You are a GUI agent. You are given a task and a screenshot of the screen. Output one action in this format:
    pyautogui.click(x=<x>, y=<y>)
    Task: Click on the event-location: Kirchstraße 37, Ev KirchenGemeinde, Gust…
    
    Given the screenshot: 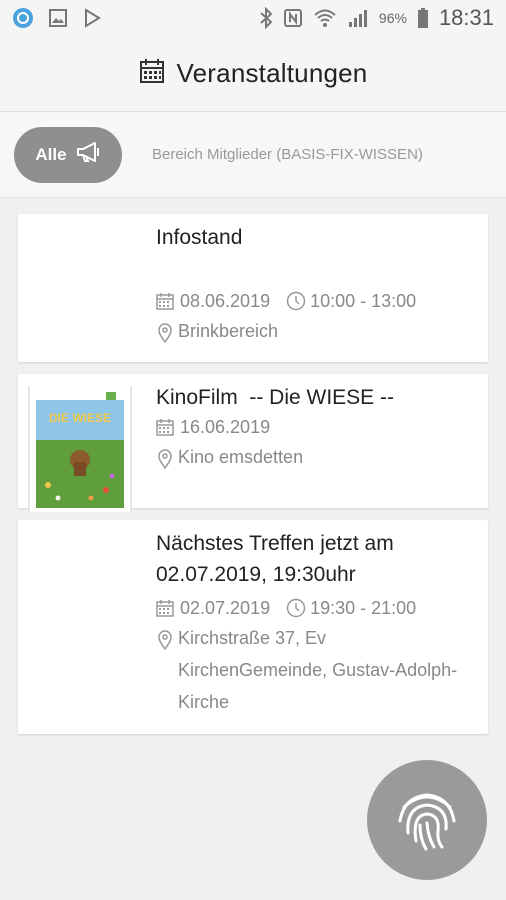 What is the action you would take?
    pyautogui.click(x=318, y=670)
    